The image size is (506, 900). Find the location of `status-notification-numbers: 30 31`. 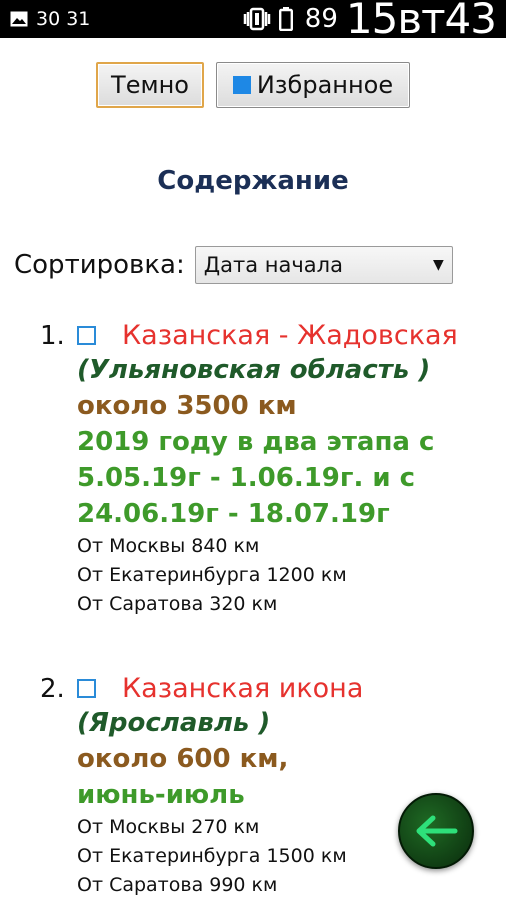

status-notification-numbers: 30 31 is located at coordinates (63, 19).